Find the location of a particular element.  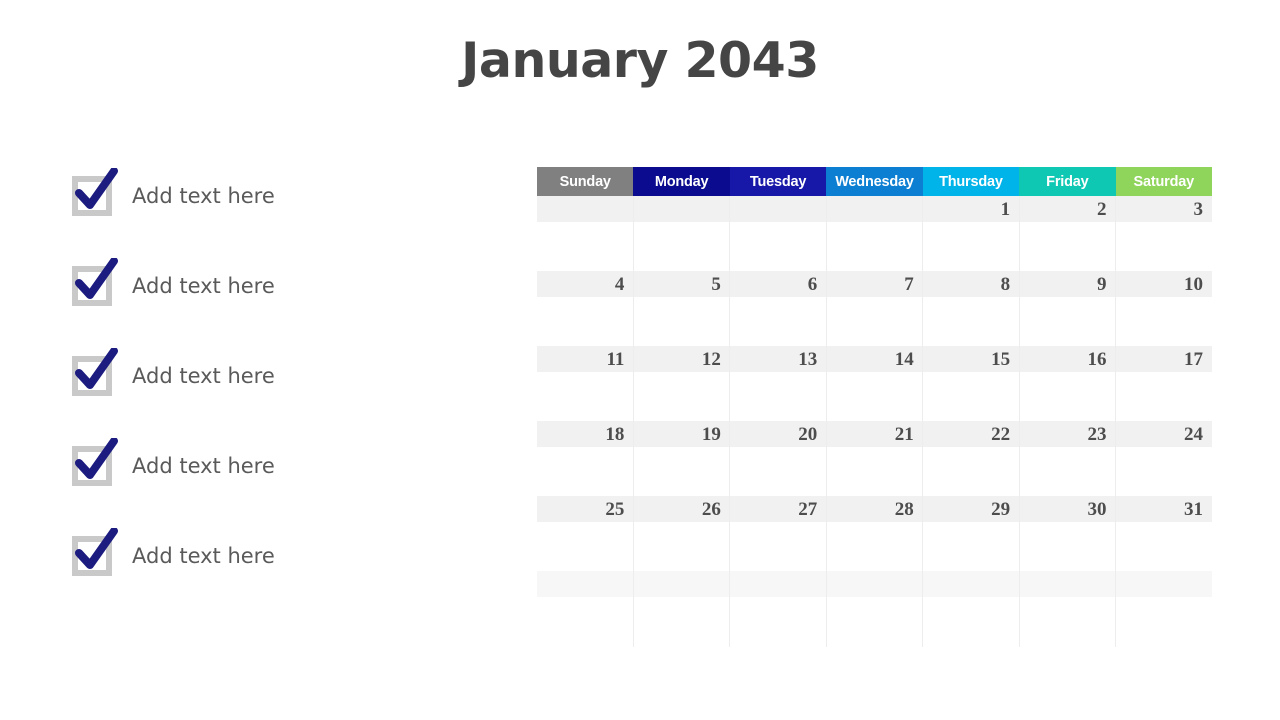

calendar-day-number: 7 is located at coordinates (874, 284).